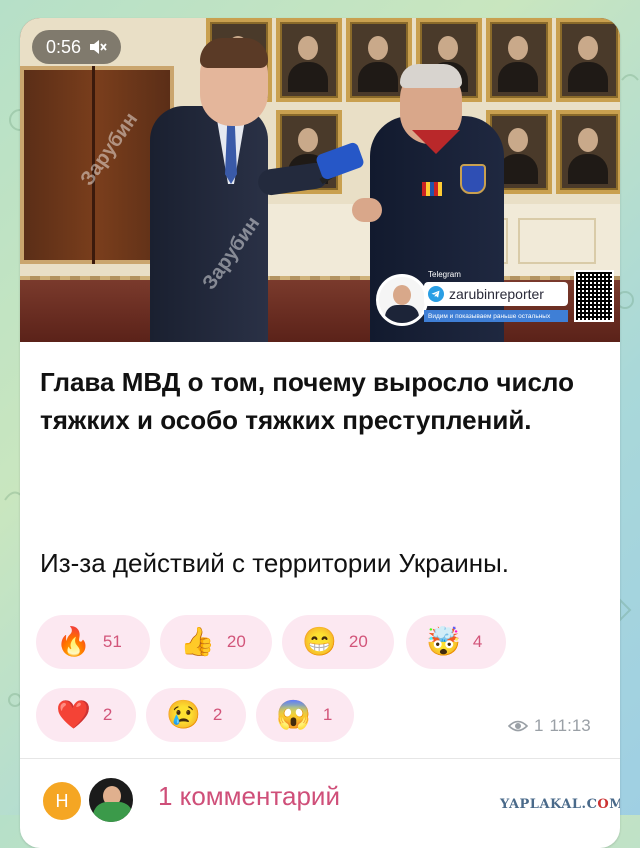 The width and height of the screenshot is (640, 848). Describe the element at coordinates (249, 796) in the screenshot. I see `comments-label: 1 комментарий` at that location.